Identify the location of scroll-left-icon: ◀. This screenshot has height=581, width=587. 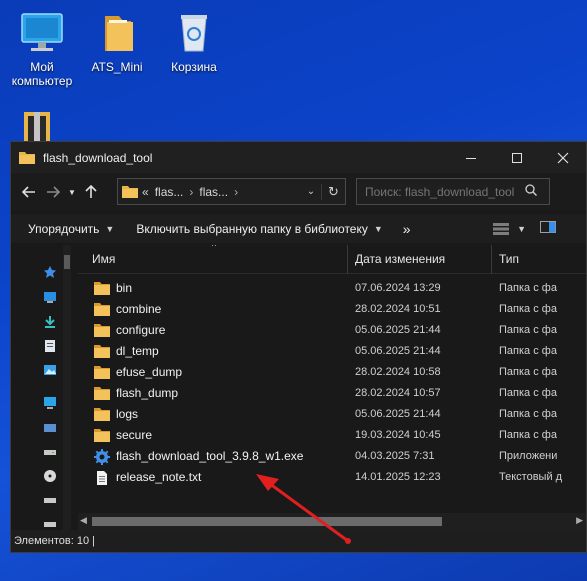
(83, 520).